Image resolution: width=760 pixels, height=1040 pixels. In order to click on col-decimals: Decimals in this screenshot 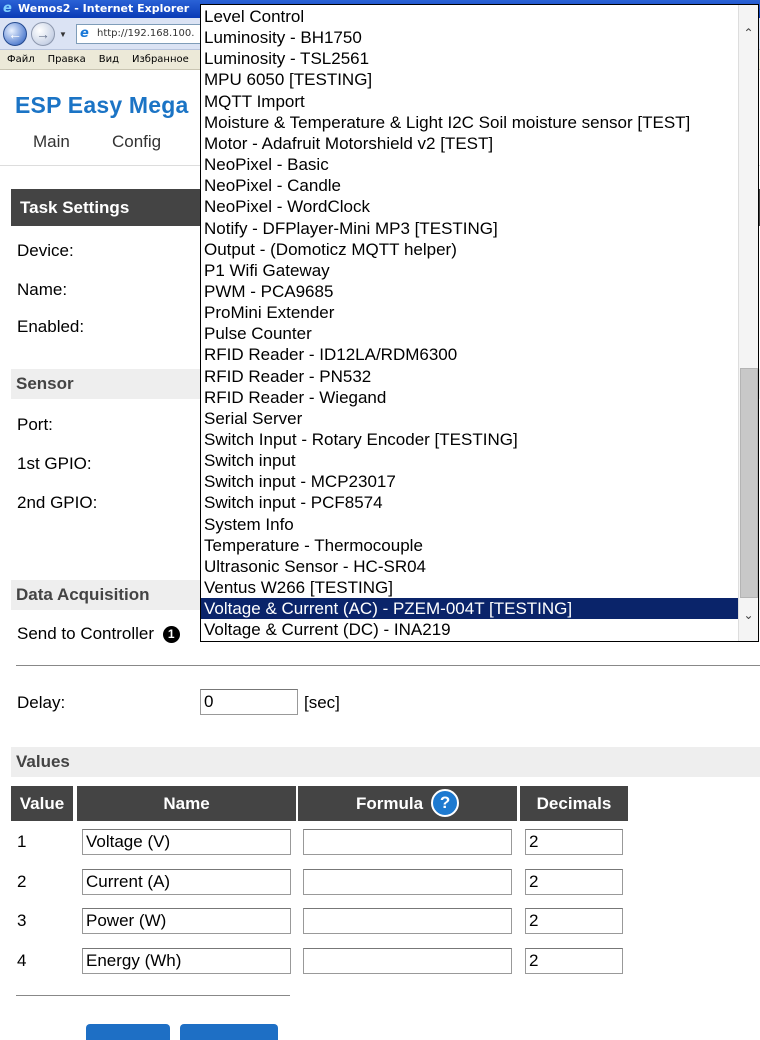, I will do `click(574, 803)`.